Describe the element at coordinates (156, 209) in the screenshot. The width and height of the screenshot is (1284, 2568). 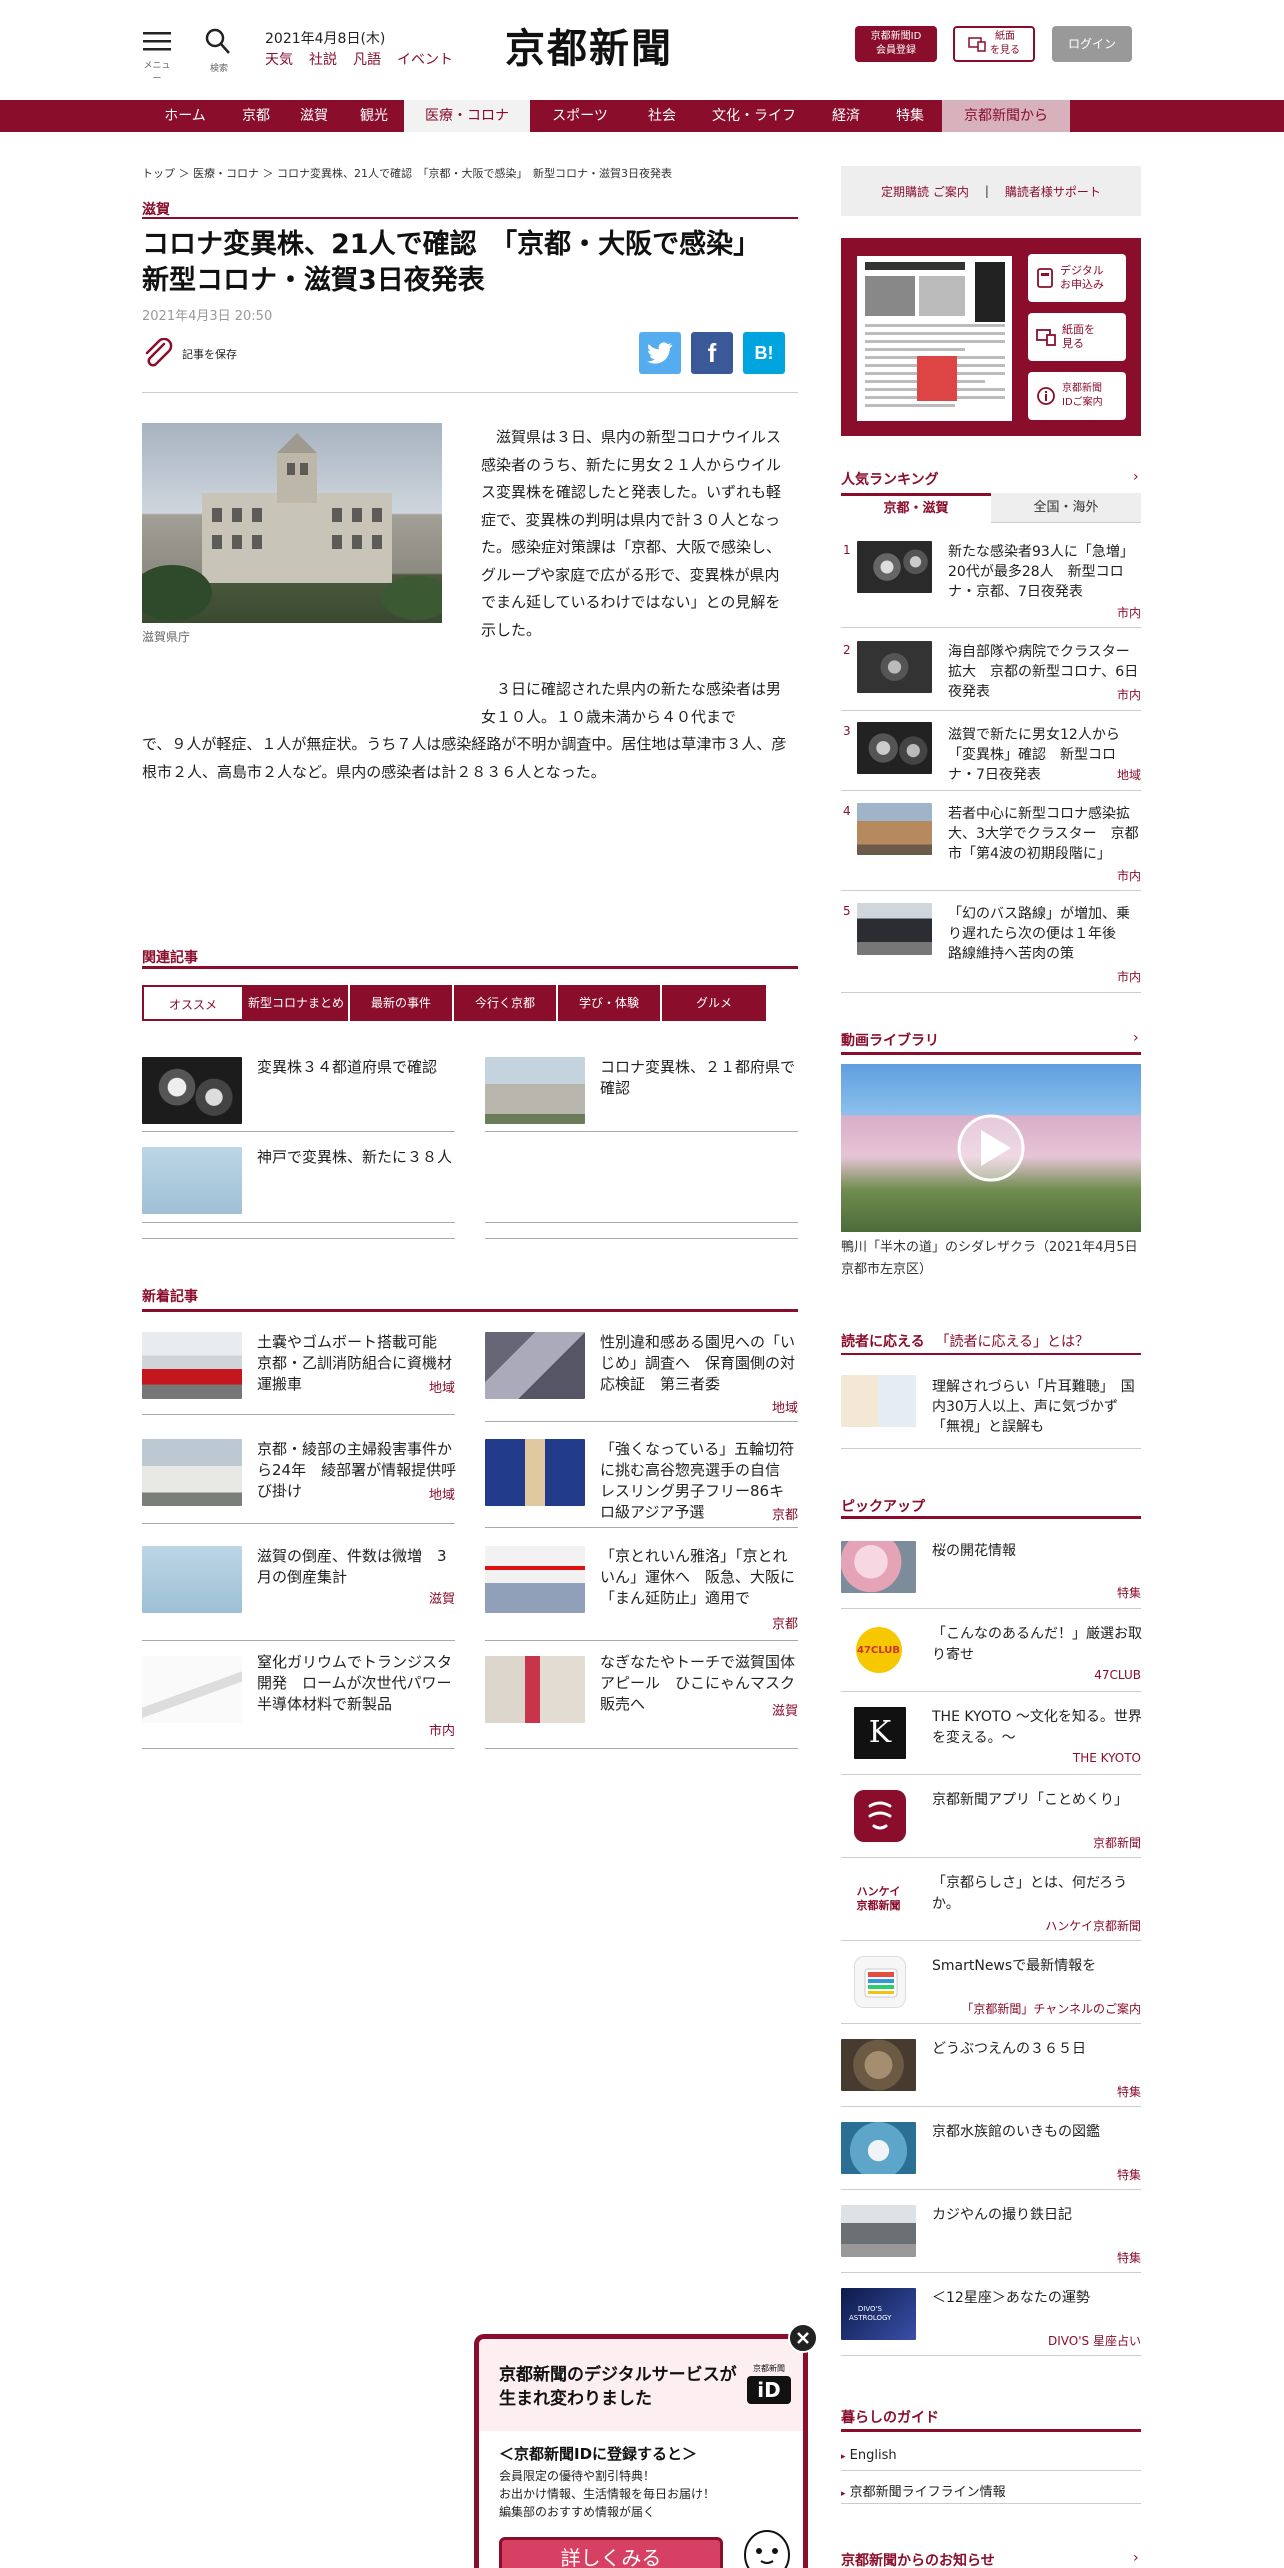
I see `article-category: 滋賀` at that location.